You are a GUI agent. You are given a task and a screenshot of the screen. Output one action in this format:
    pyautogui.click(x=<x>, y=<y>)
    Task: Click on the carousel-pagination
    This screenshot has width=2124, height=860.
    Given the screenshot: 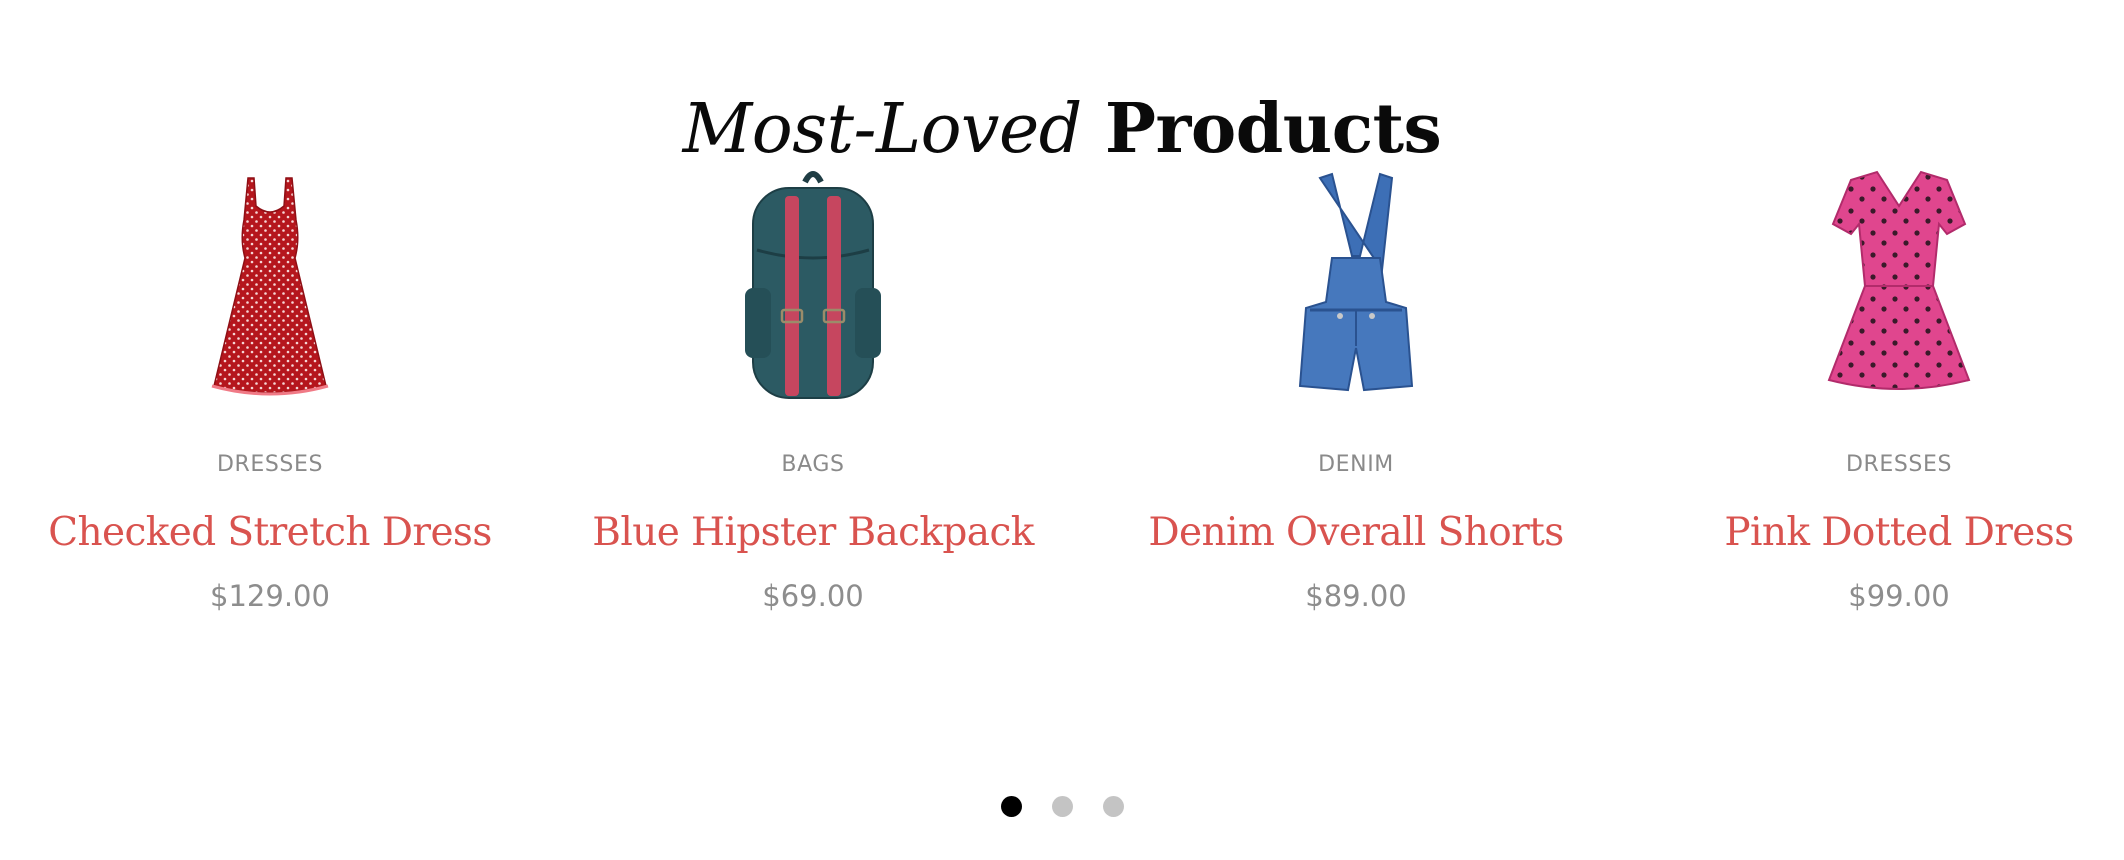 What is the action you would take?
    pyautogui.click(x=1062, y=806)
    